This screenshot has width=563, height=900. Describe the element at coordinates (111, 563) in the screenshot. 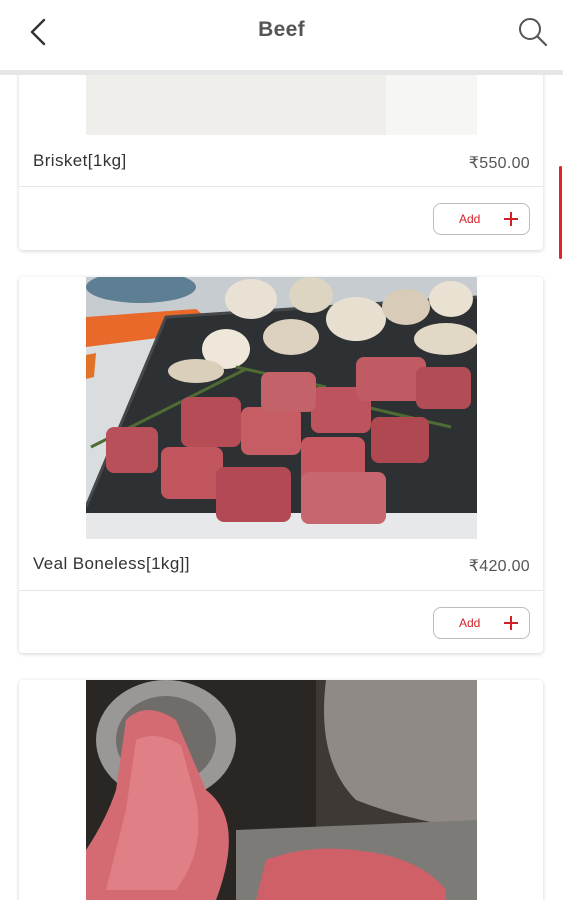

I see `product-name: Veal Boneless[1kg]]` at that location.